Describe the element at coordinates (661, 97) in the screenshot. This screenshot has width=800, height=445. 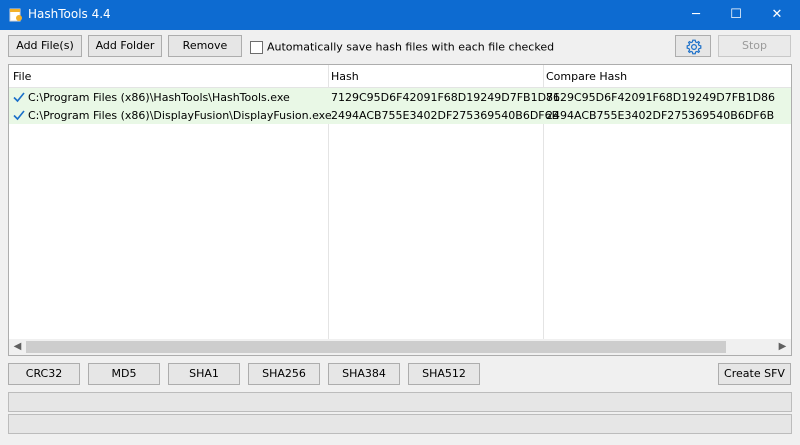
I see `row-compare-hash: 7129C95D6F42091F68D19249D7FB1D86` at that location.